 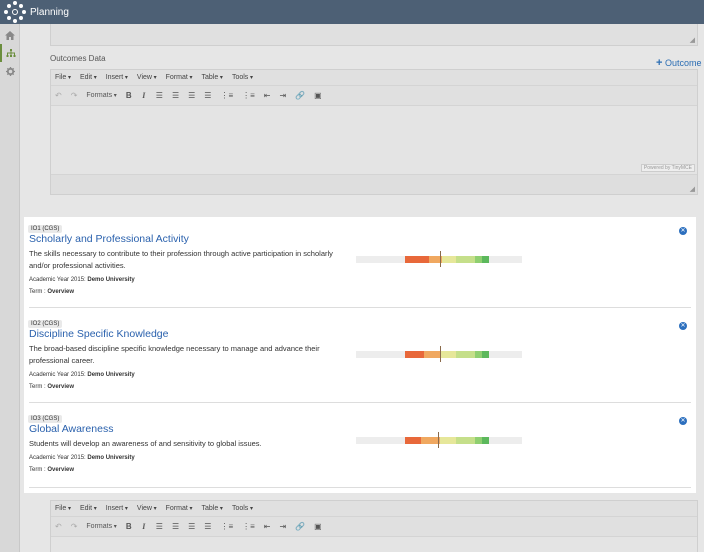 What do you see at coordinates (109, 239) in the screenshot?
I see `outcome-title-link: Scholarly and Professional Activity` at bounding box center [109, 239].